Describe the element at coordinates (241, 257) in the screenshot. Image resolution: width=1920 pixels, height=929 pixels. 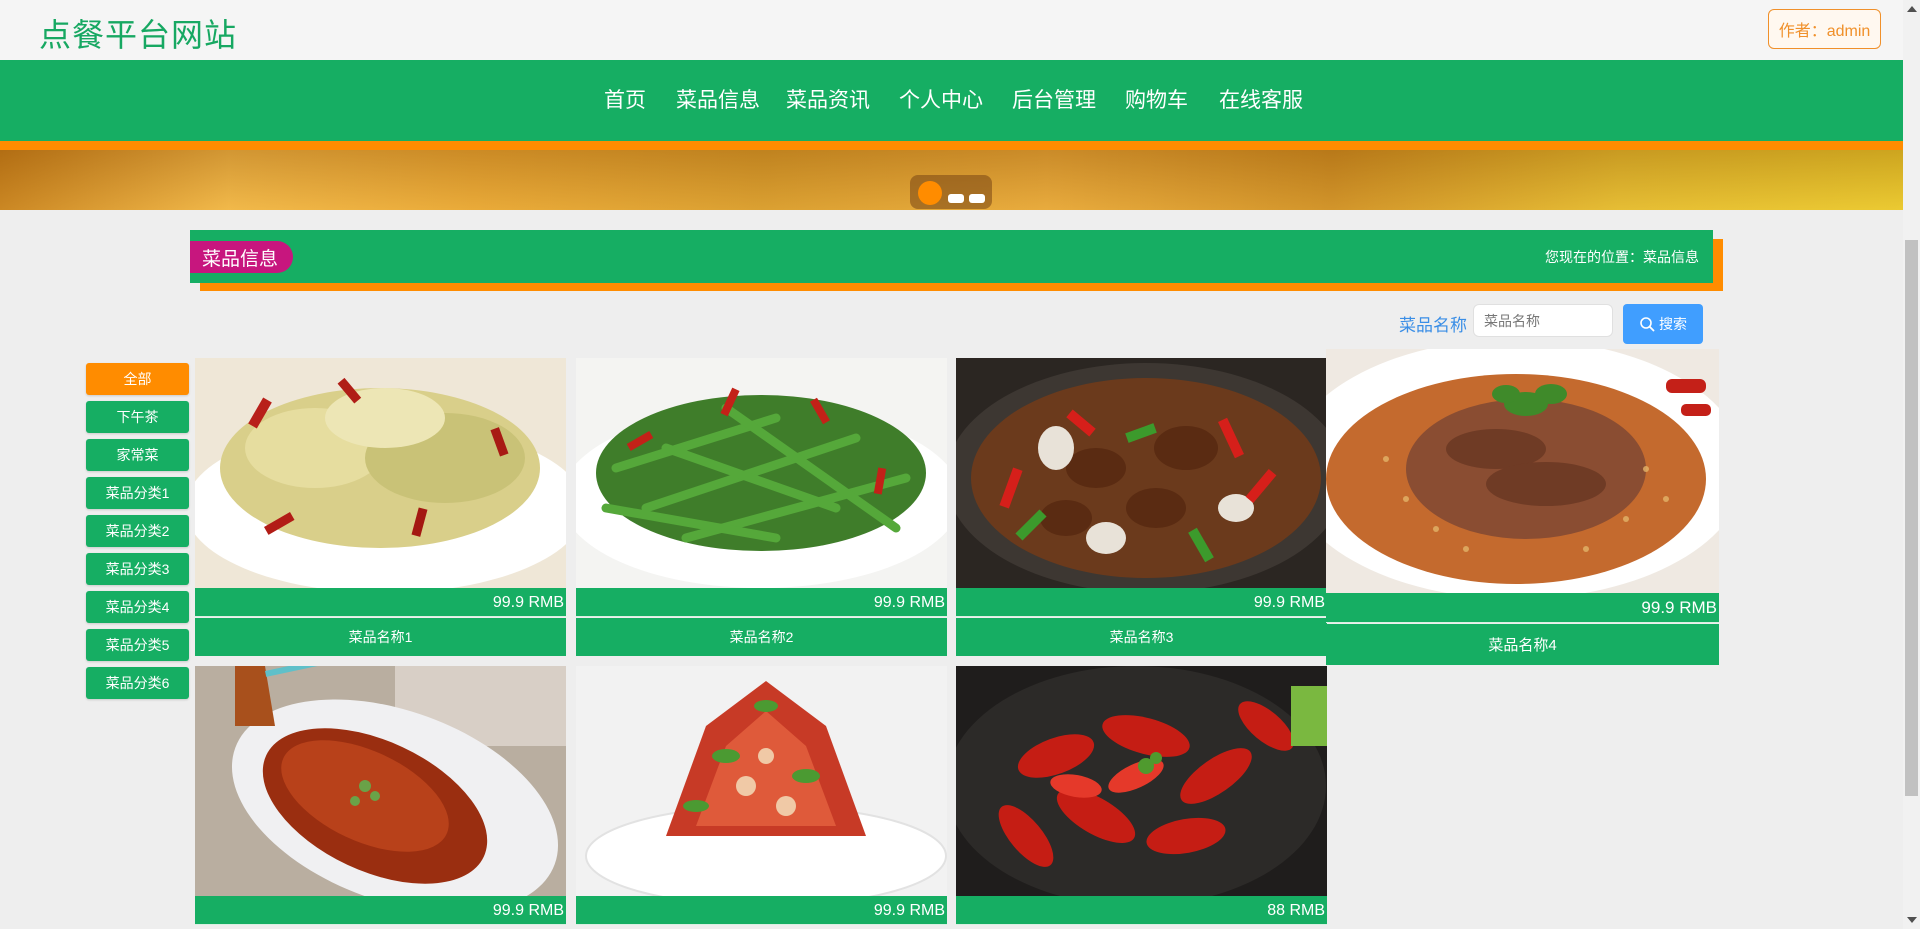
I see `section-title: 菜品信息` at that location.